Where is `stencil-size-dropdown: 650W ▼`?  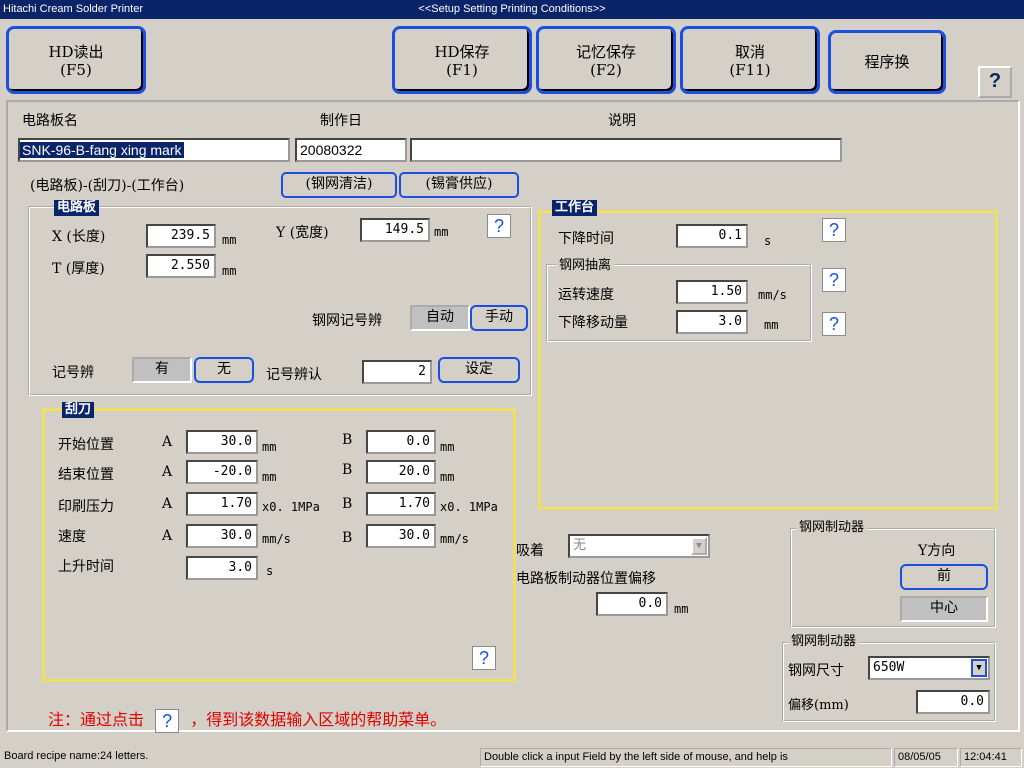 stencil-size-dropdown: 650W ▼ is located at coordinates (929, 668).